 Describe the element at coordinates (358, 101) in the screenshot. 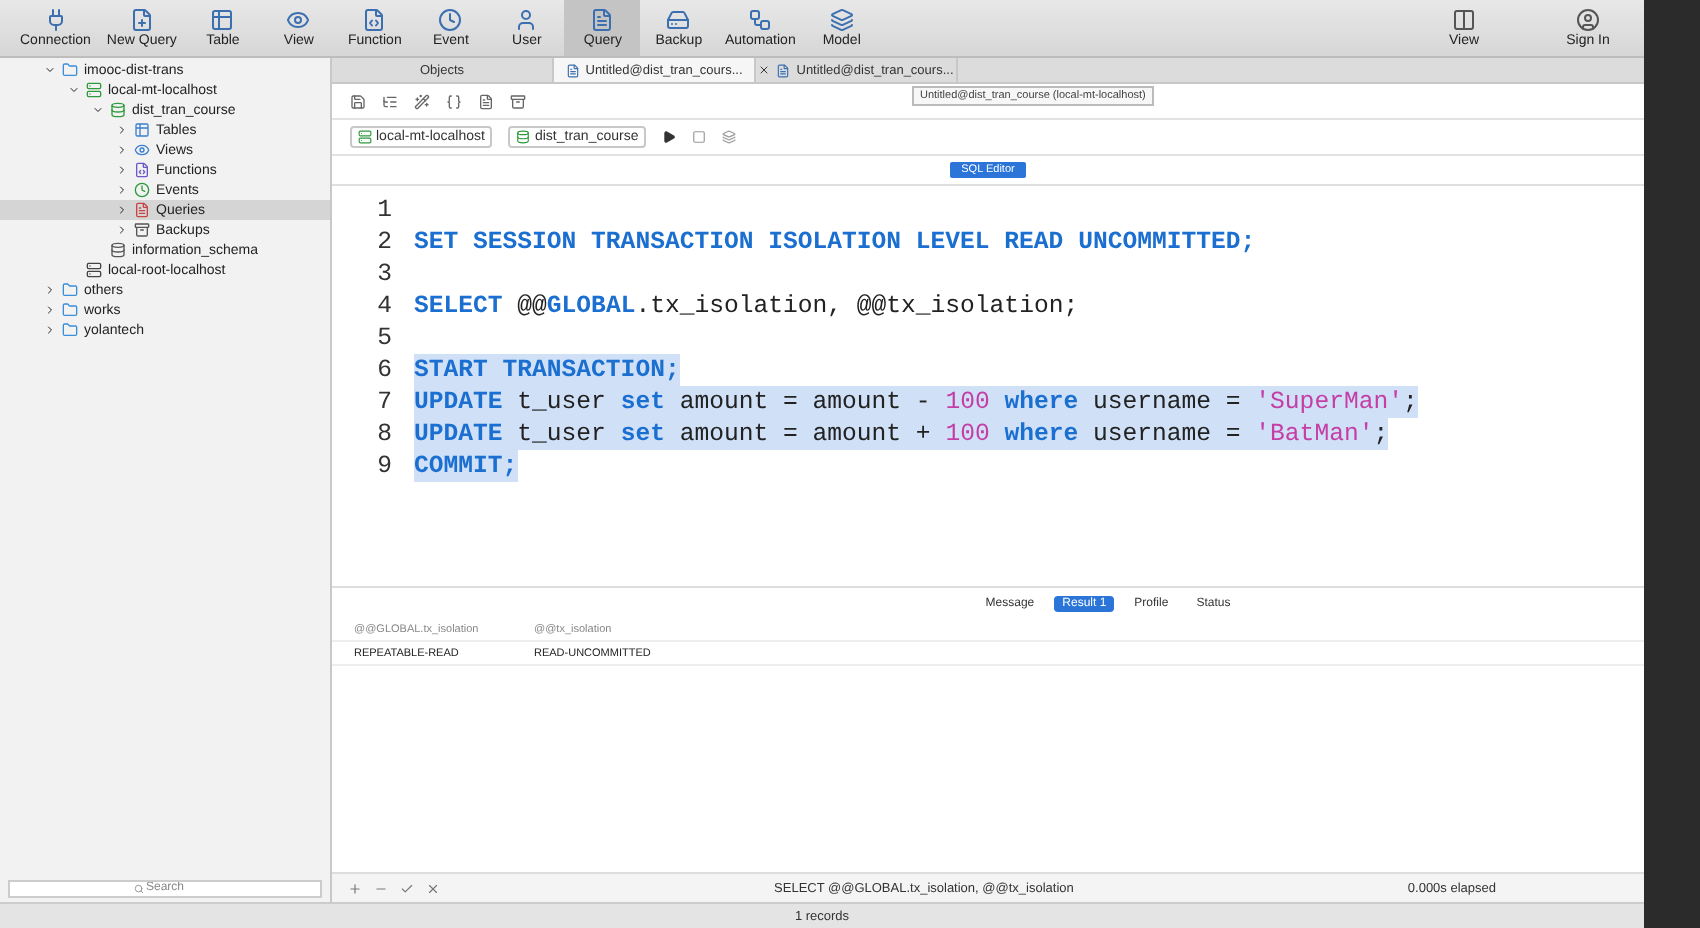

I see `save-icon` at that location.